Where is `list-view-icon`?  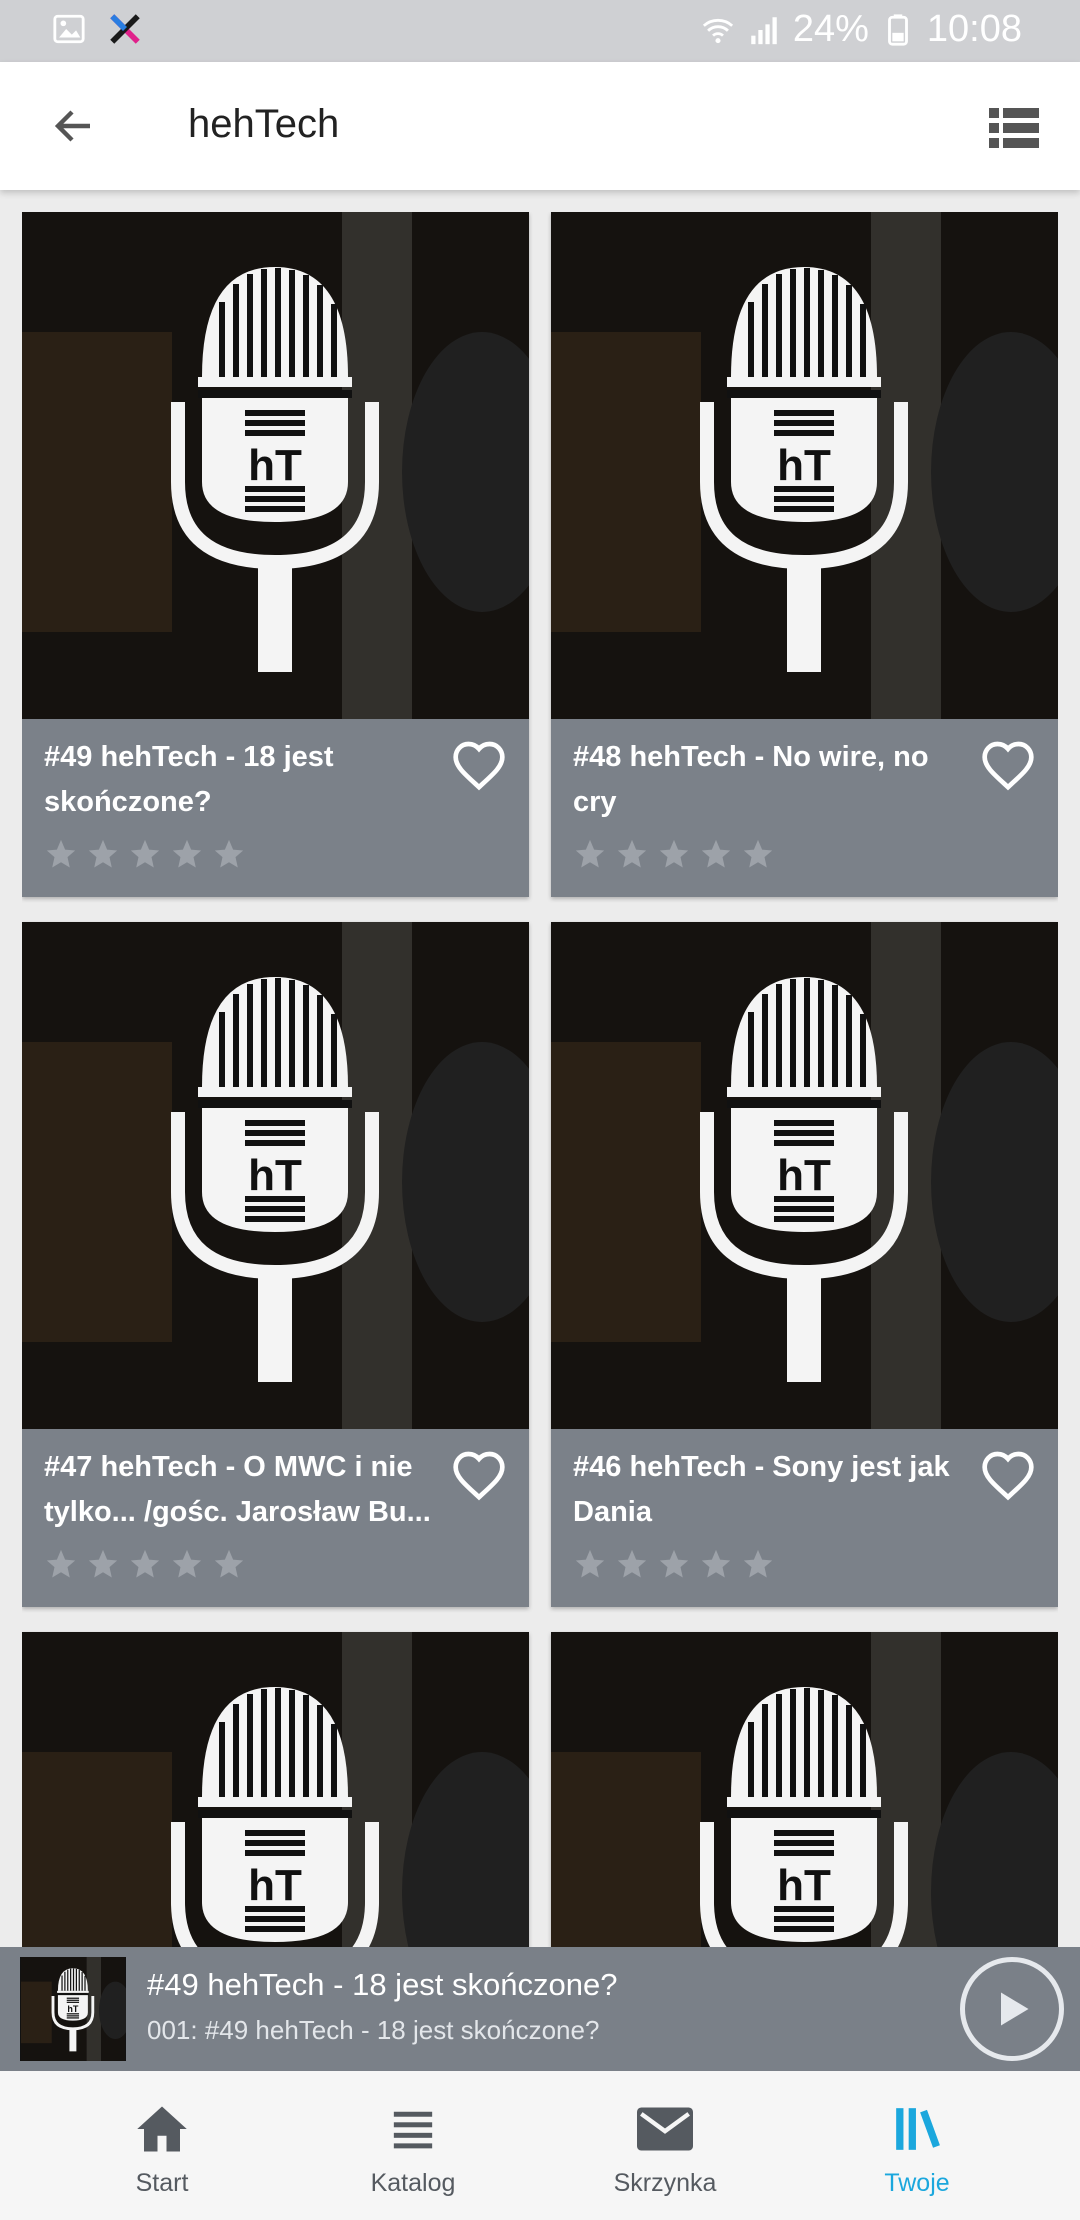 list-view-icon is located at coordinates (1014, 128).